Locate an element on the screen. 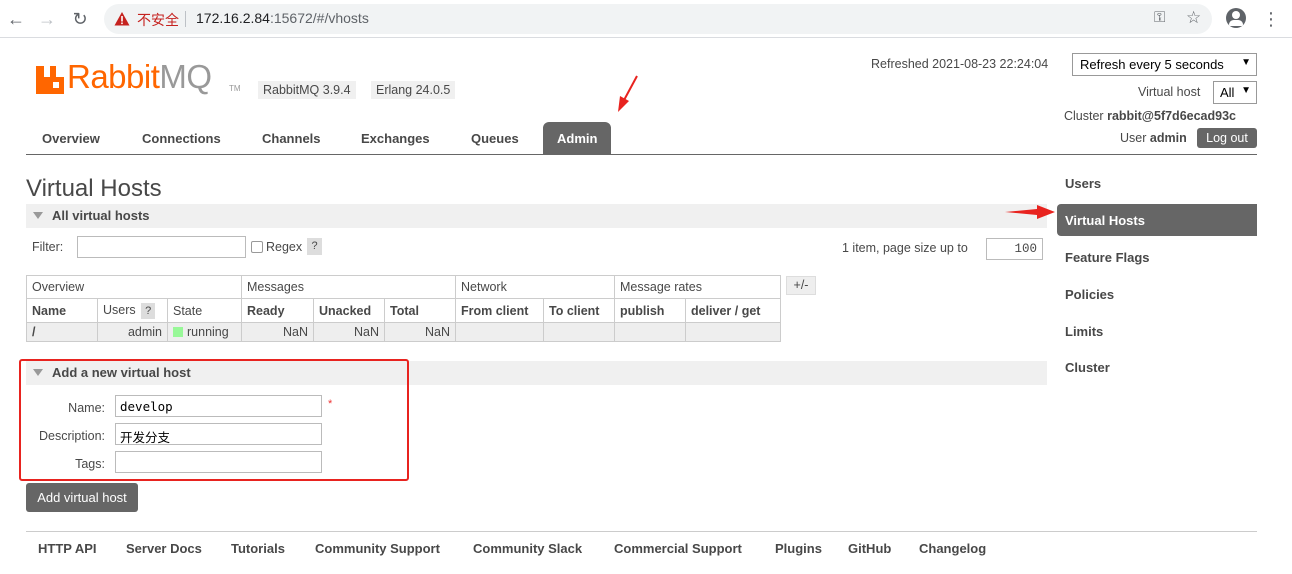 Image resolution: width=1292 pixels, height=574 pixels. cluster-name: rabbit@5f7d6ecad93c is located at coordinates (1171, 116).